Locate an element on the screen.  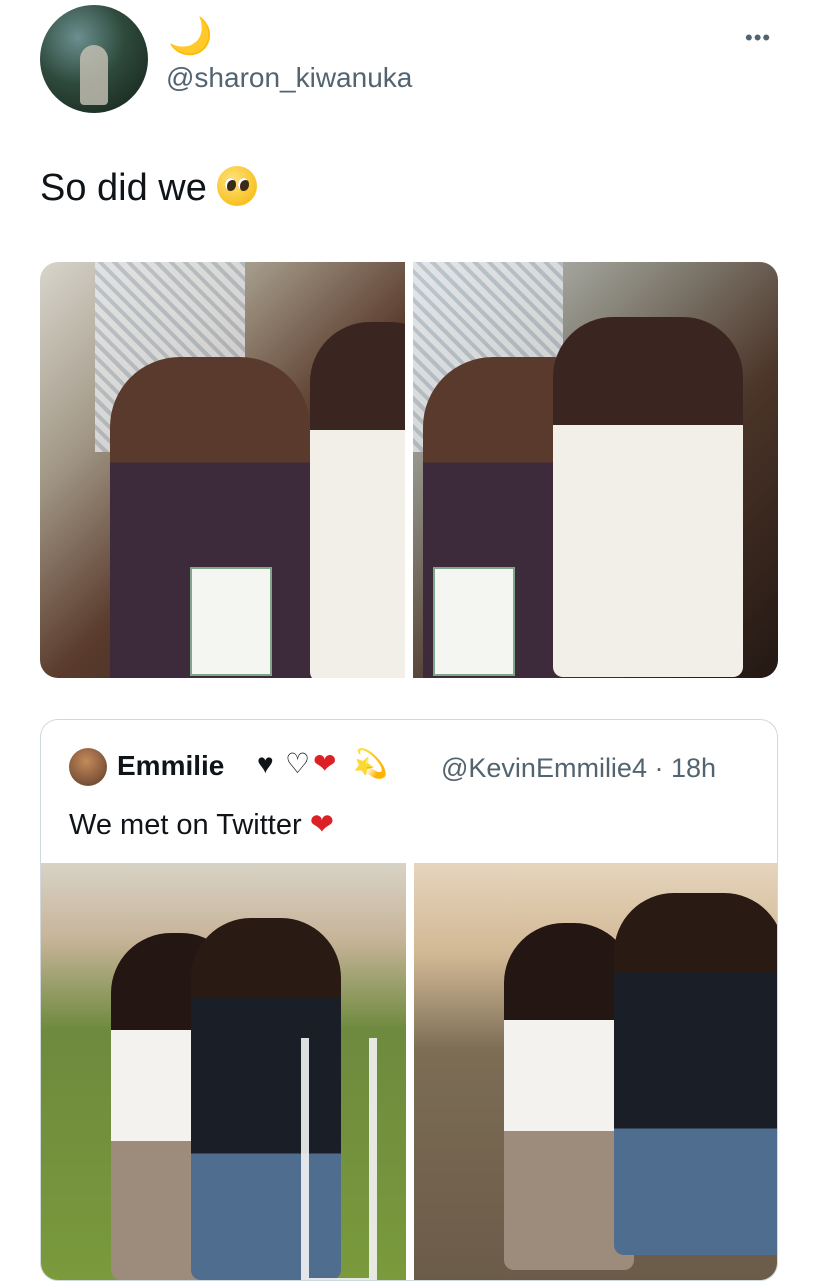
tweet-text-content: So did we is located at coordinates (123, 188).